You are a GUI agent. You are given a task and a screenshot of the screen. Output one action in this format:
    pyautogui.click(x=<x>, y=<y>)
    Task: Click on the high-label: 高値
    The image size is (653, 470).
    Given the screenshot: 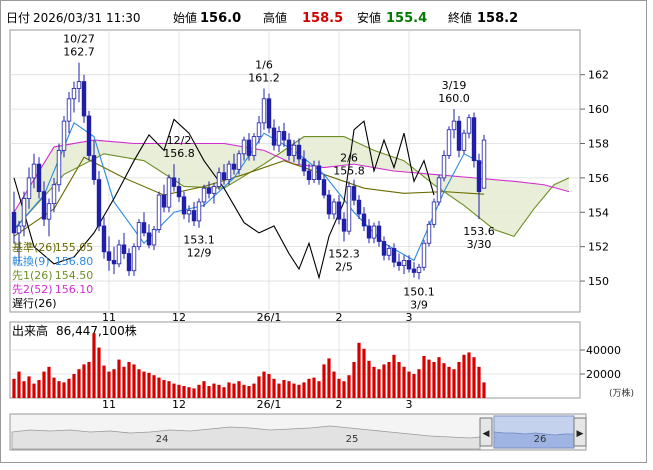 What is the action you would take?
    pyautogui.click(x=275, y=17)
    